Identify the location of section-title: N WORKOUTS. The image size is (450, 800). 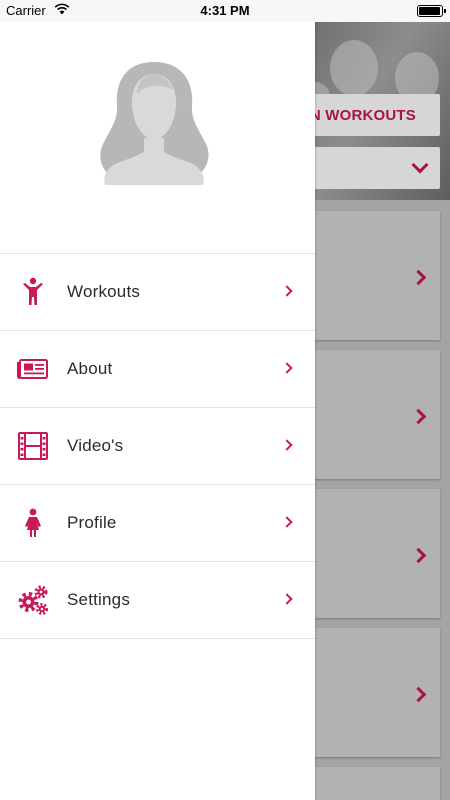
(362, 115).